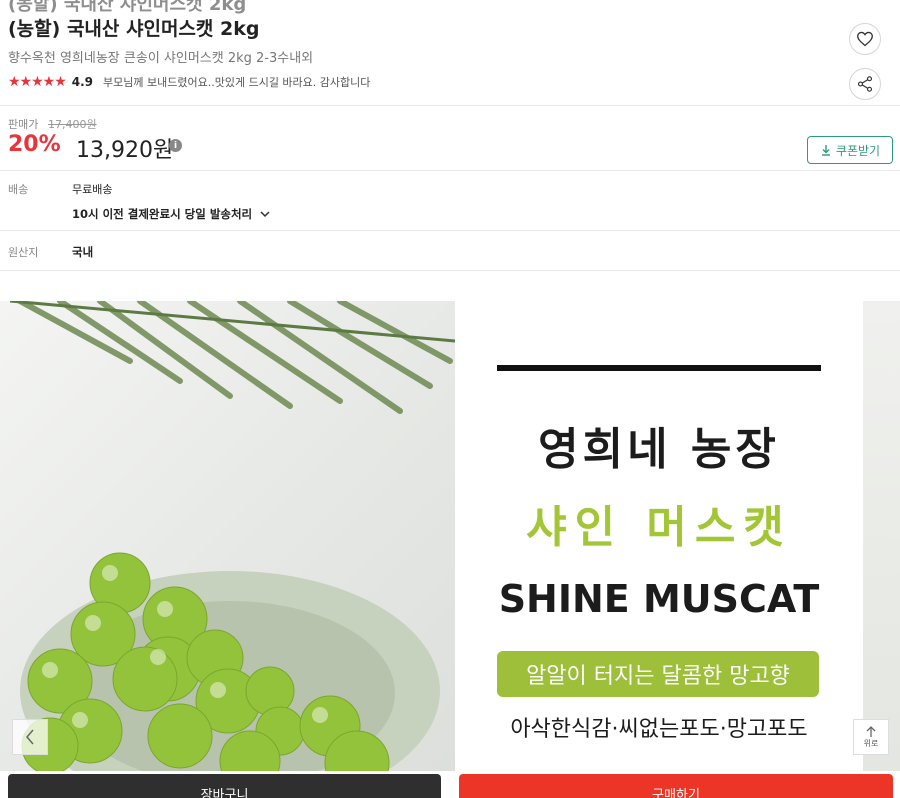 This screenshot has height=798, width=900. I want to click on buy-now-button: 구매하기, so click(676, 786).